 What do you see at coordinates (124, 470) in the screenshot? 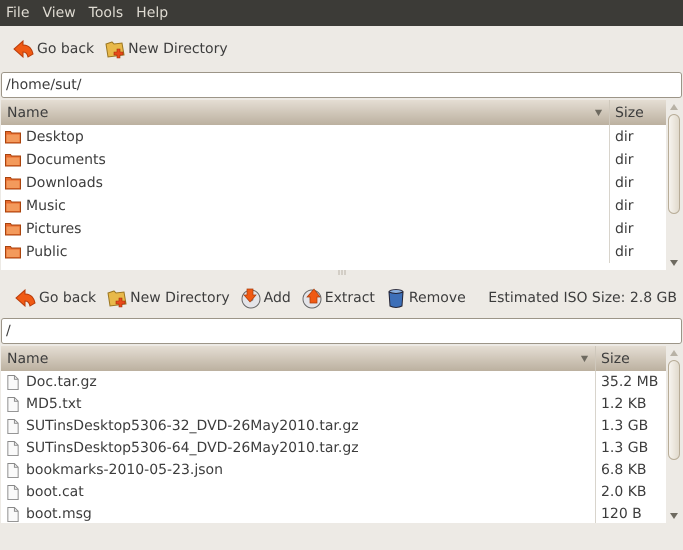
I see `file-name: bookmarks-2010-05-23.json` at bounding box center [124, 470].